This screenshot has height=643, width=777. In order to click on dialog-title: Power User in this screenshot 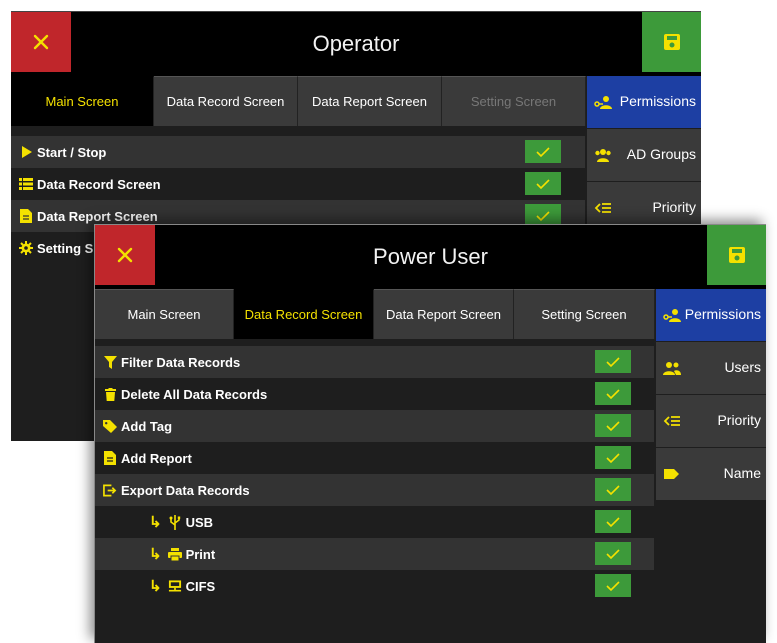, I will do `click(430, 256)`.